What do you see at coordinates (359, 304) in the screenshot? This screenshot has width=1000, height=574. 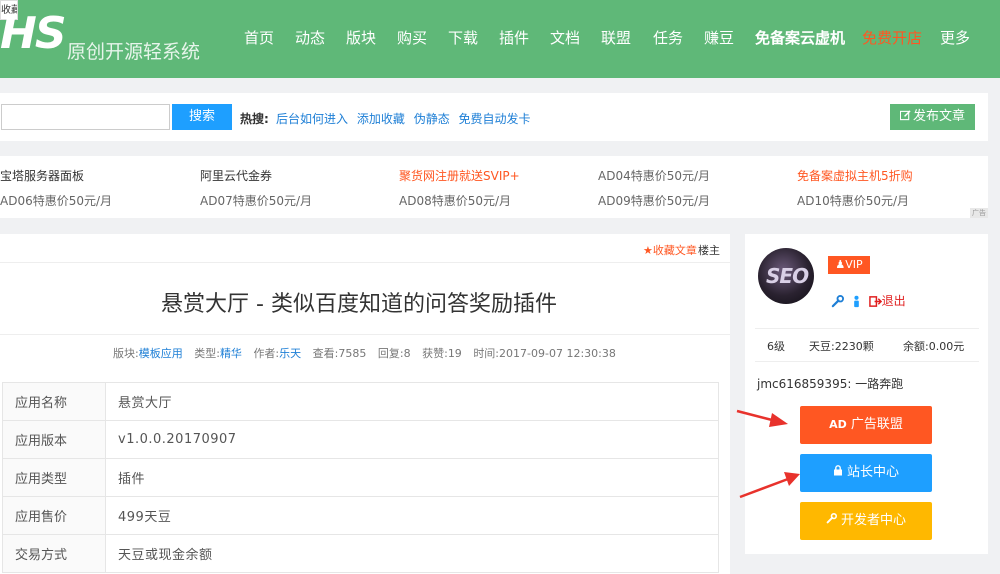 I see `post-title: 悬赏大厅 - 类似百度知道的问答奖励插件` at bounding box center [359, 304].